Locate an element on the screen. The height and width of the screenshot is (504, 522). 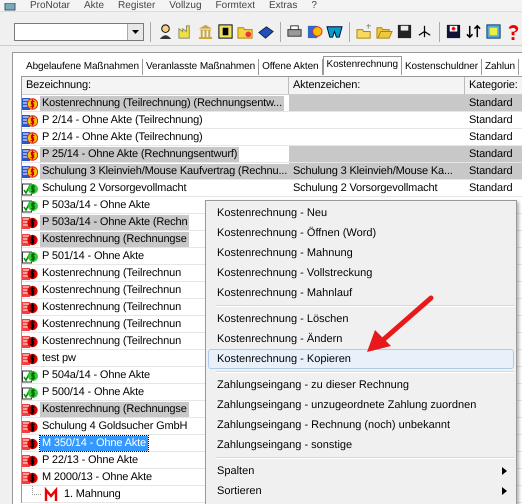
menu-item: Kostenrechnung - Löschen is located at coordinates (361, 319).